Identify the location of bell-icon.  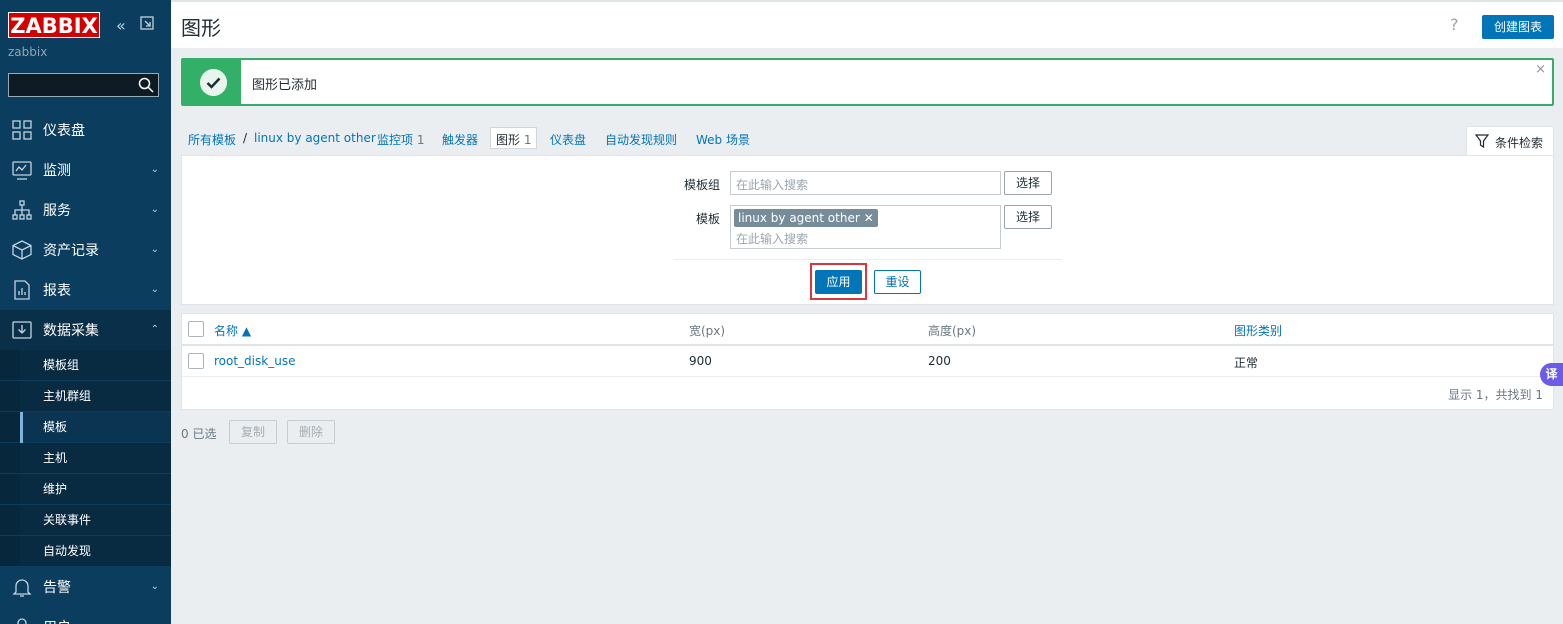
(22, 588).